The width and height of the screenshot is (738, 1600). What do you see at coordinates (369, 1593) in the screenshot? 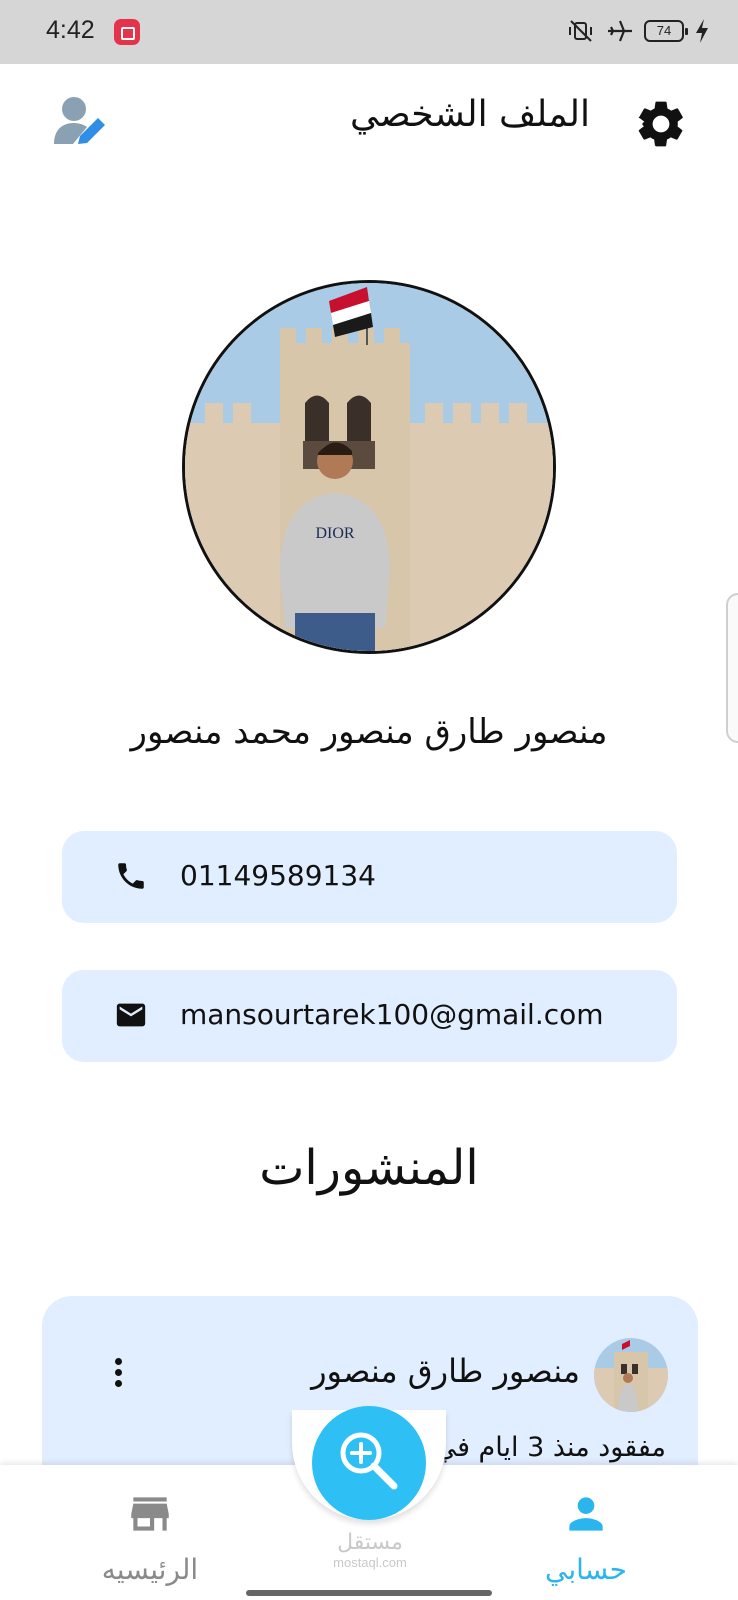
I see `home-indicator` at bounding box center [369, 1593].